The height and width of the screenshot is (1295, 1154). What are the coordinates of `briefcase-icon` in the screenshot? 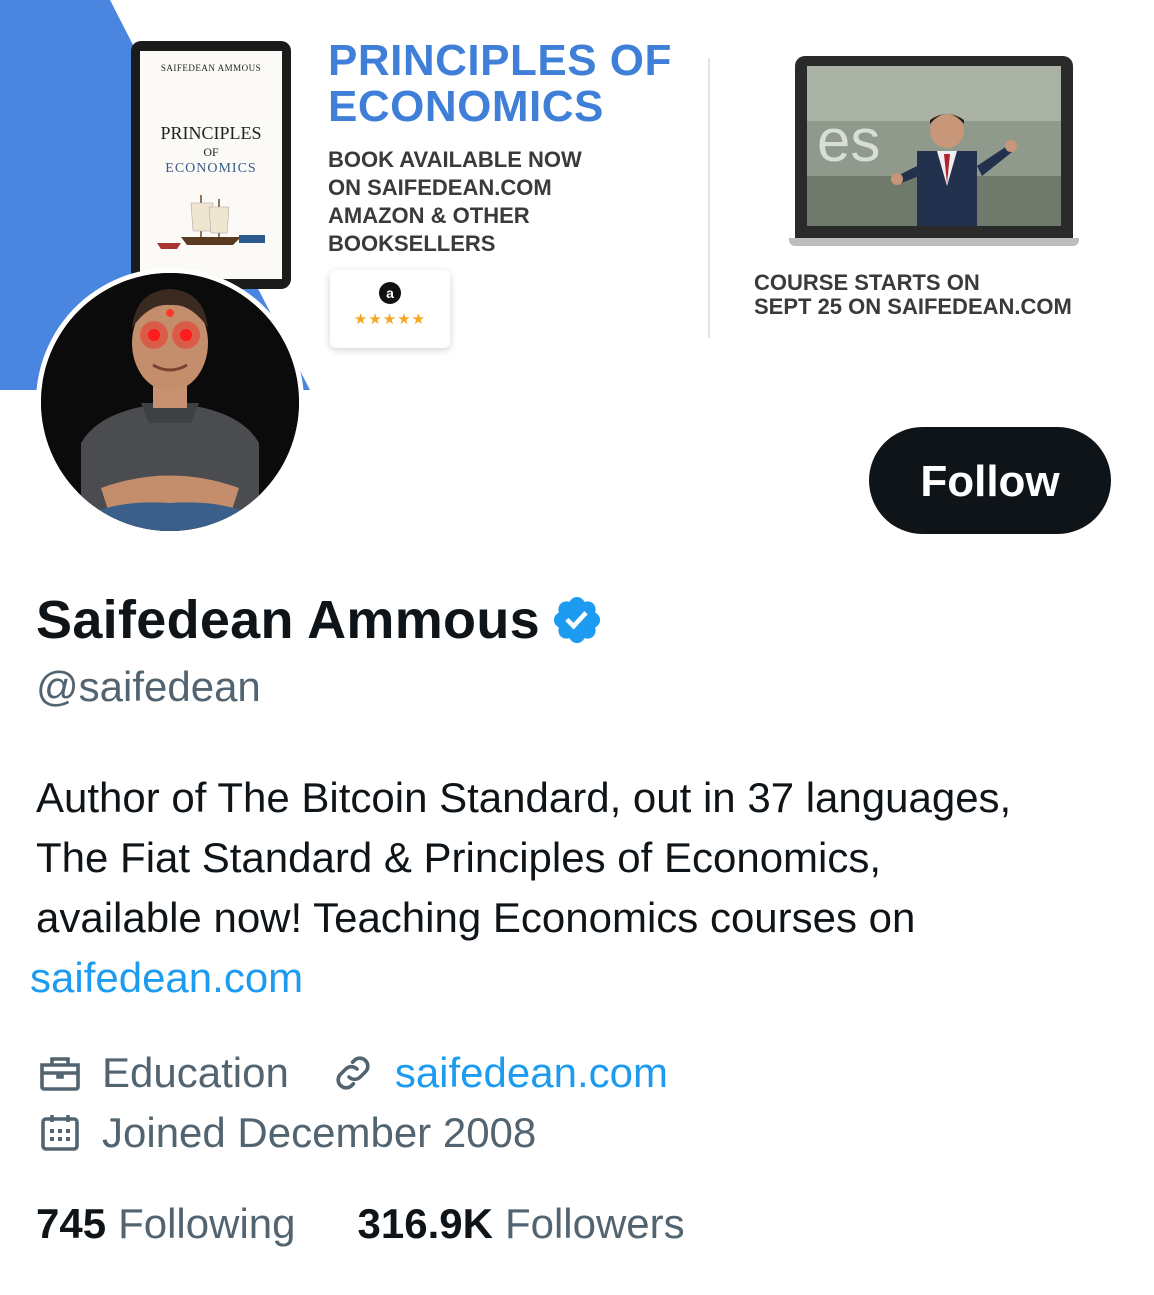 It's located at (60, 1074).